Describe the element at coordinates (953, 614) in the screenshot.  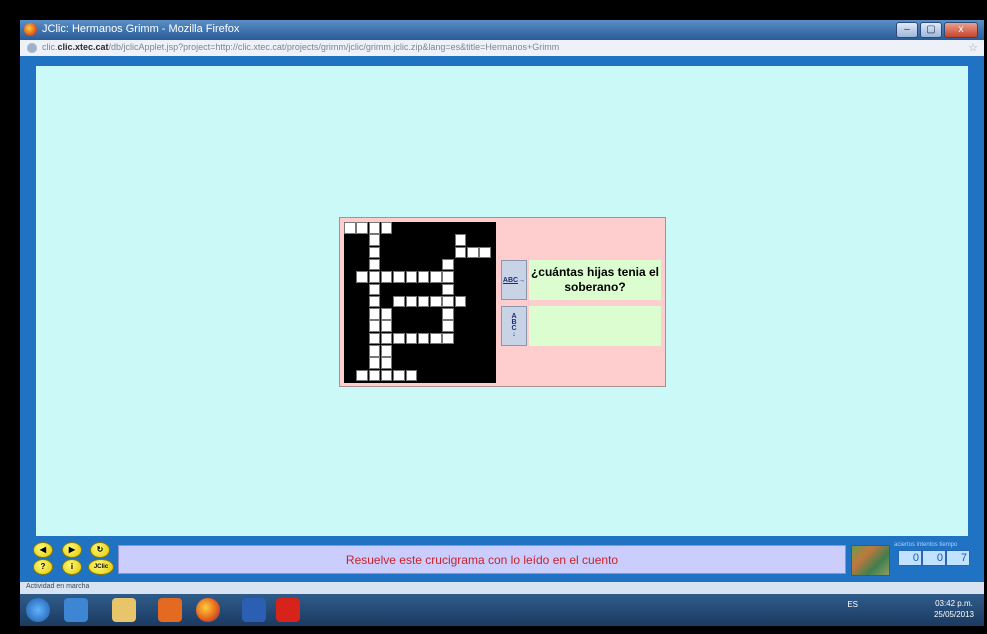
I see `clock-date: 25/05/2013` at that location.